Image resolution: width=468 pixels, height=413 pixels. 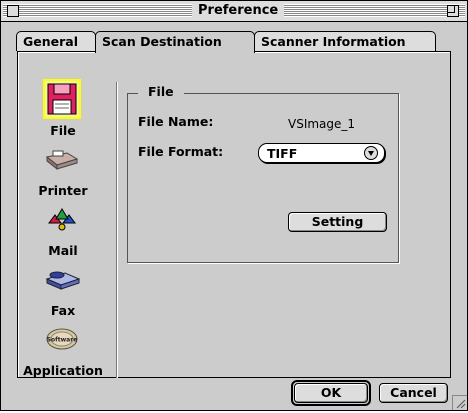 I want to click on cancel-button: Cancel, so click(x=413, y=393).